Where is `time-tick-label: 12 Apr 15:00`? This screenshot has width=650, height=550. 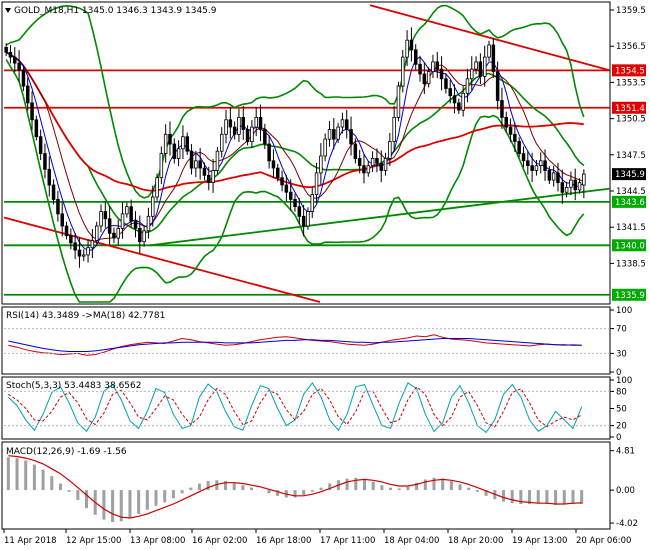 time-tick-label: 12 Apr 15:00 is located at coordinates (93, 541).